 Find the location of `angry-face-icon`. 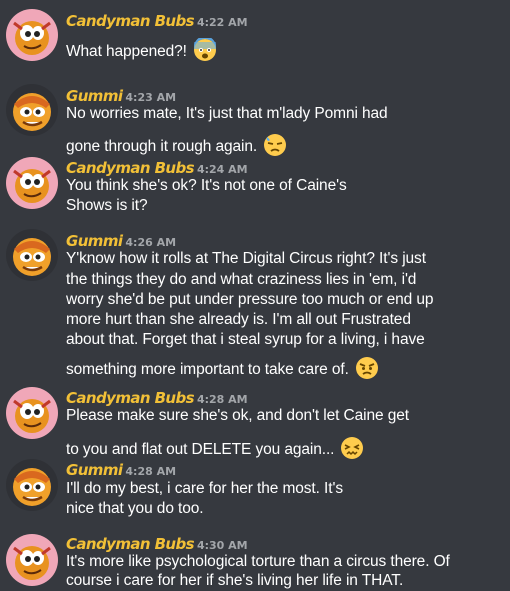

angry-face-icon is located at coordinates (367, 368).